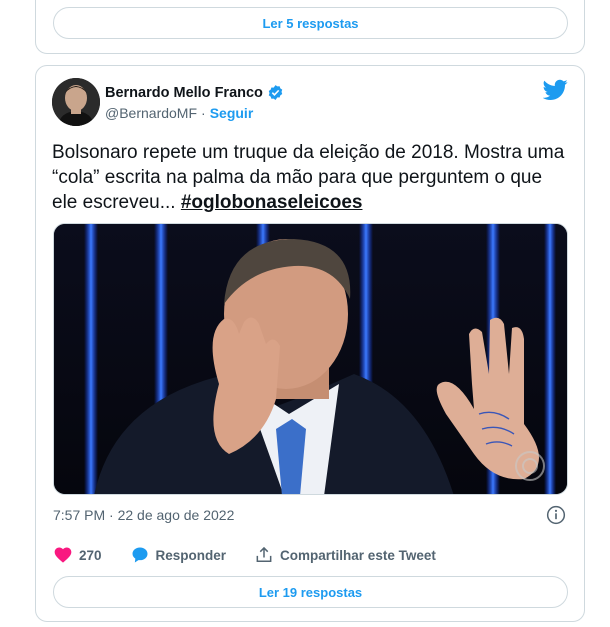 This screenshot has width=610, height=627. Describe the element at coordinates (272, 202) in the screenshot. I see `hashtag-link: #oglobonaseleicoes` at that location.